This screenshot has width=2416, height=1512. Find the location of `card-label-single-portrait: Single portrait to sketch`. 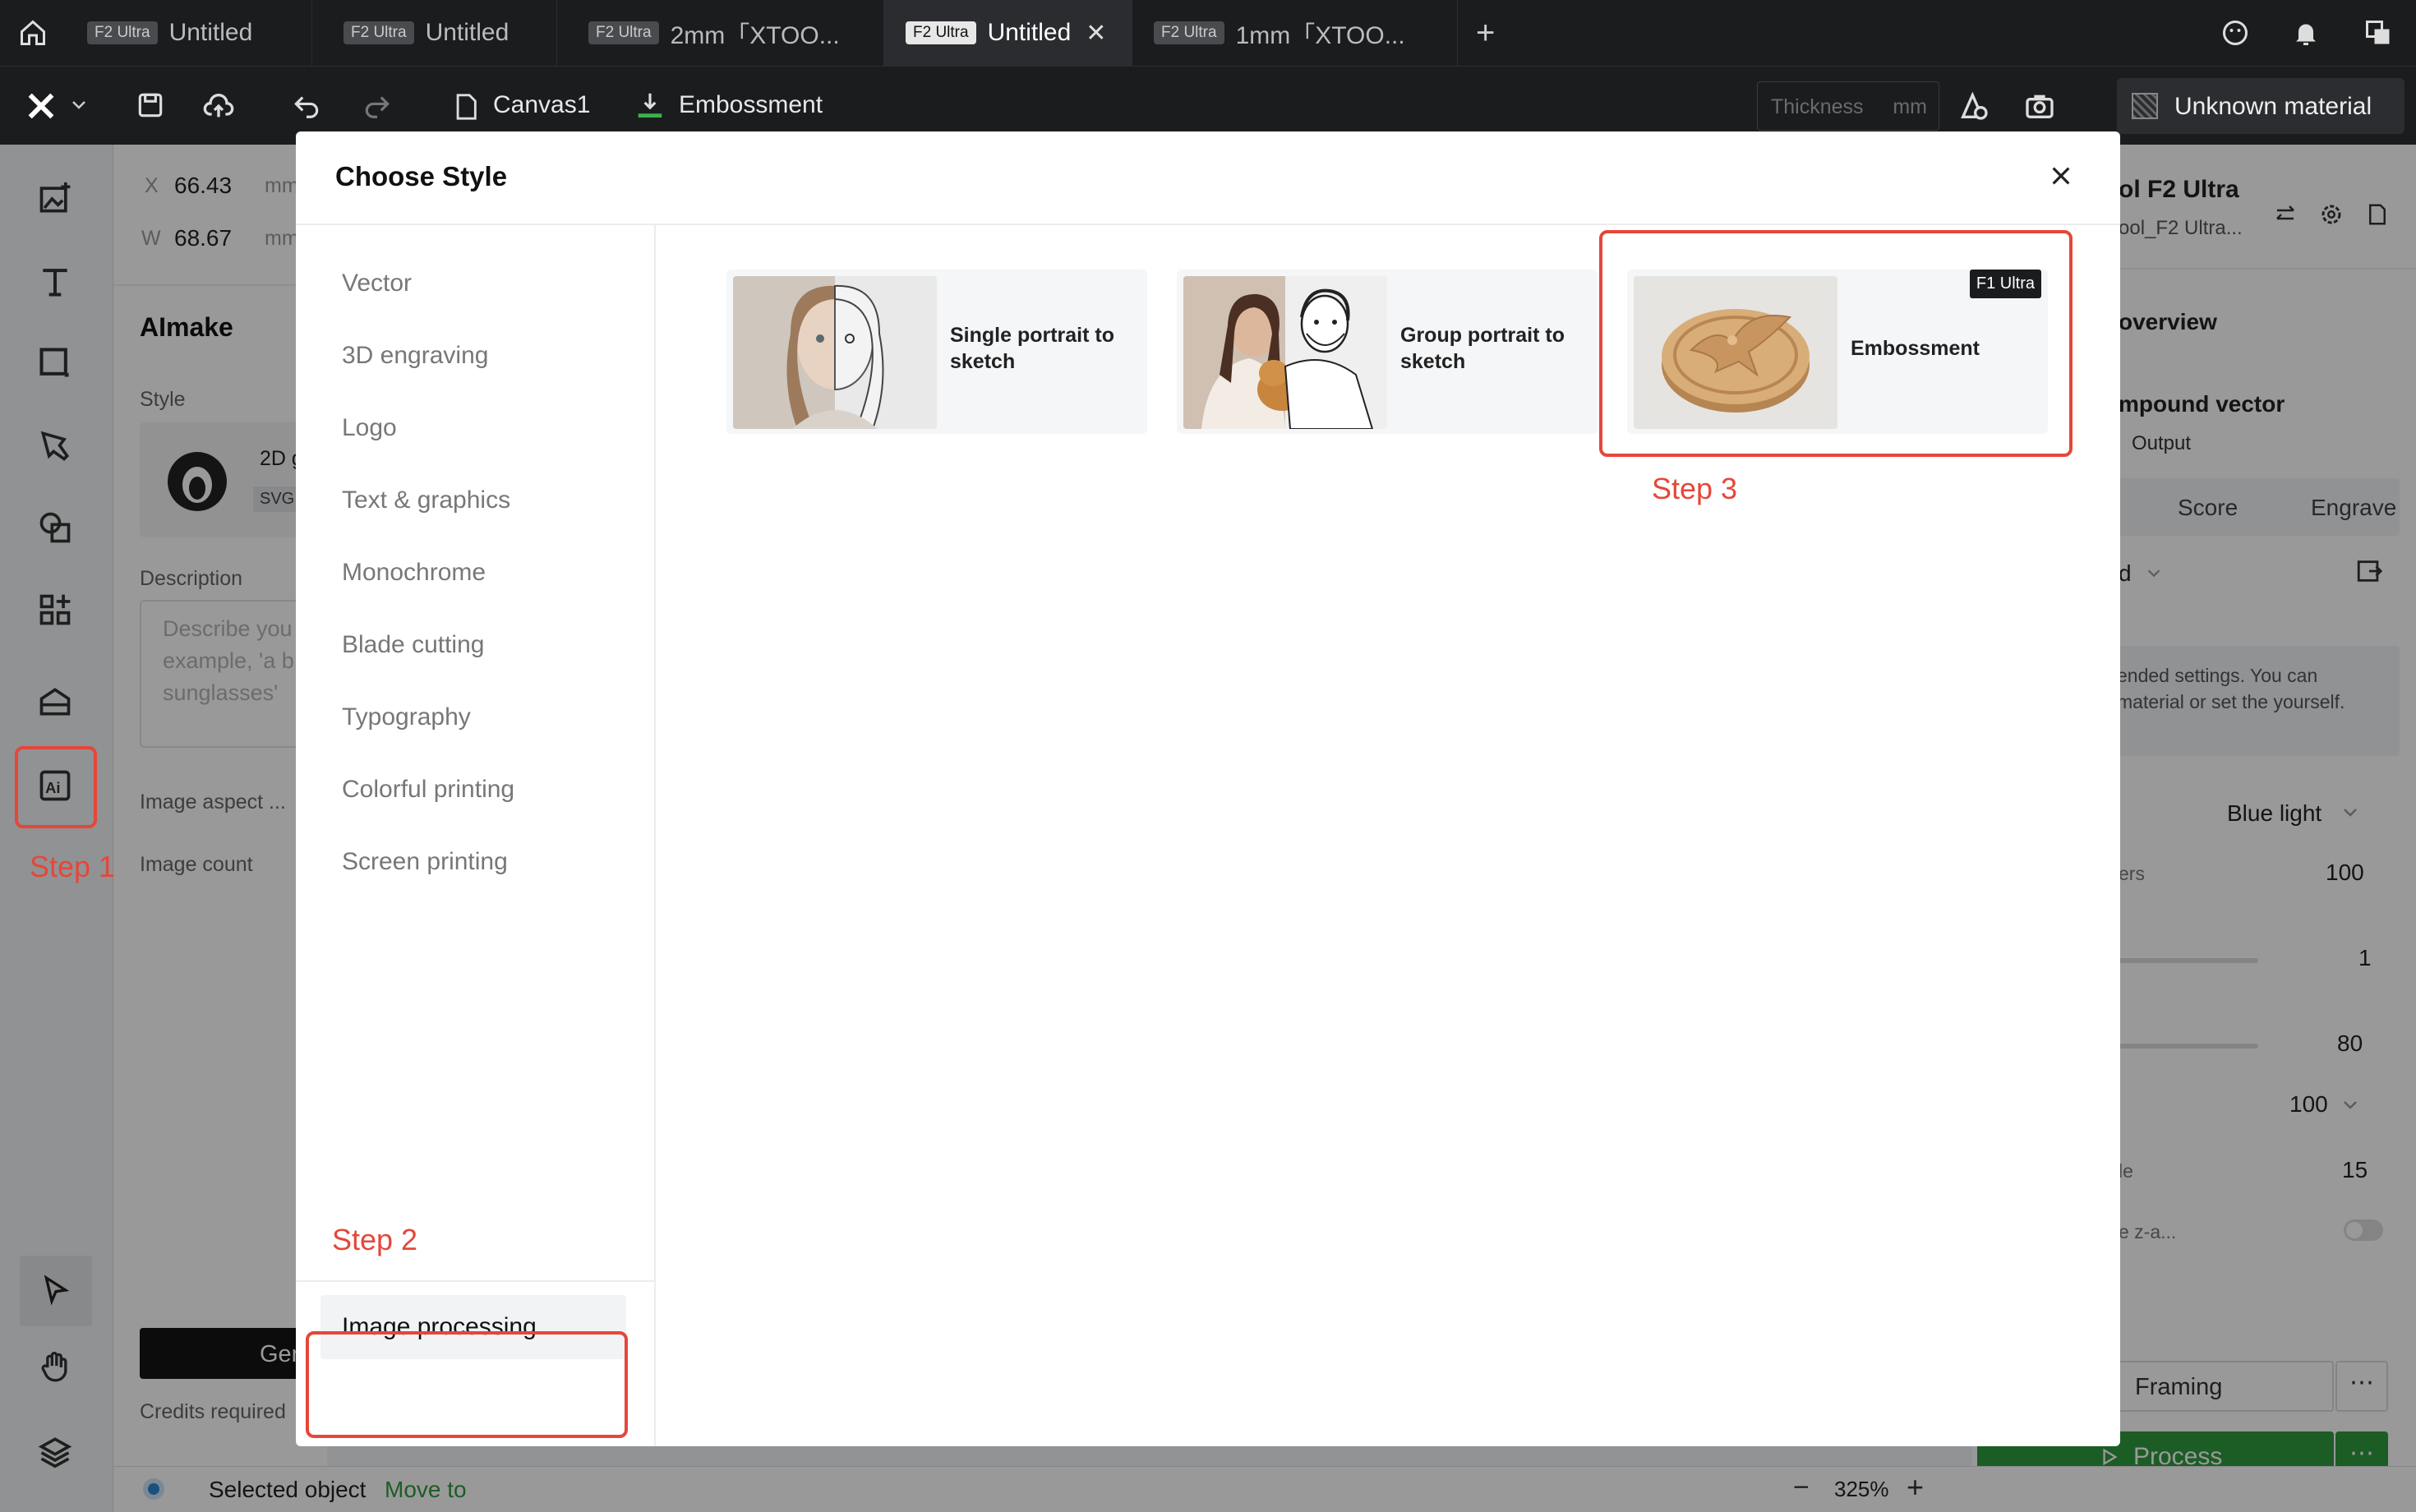

card-label-single-portrait: Single portrait to sketch is located at coordinates (1032, 348).